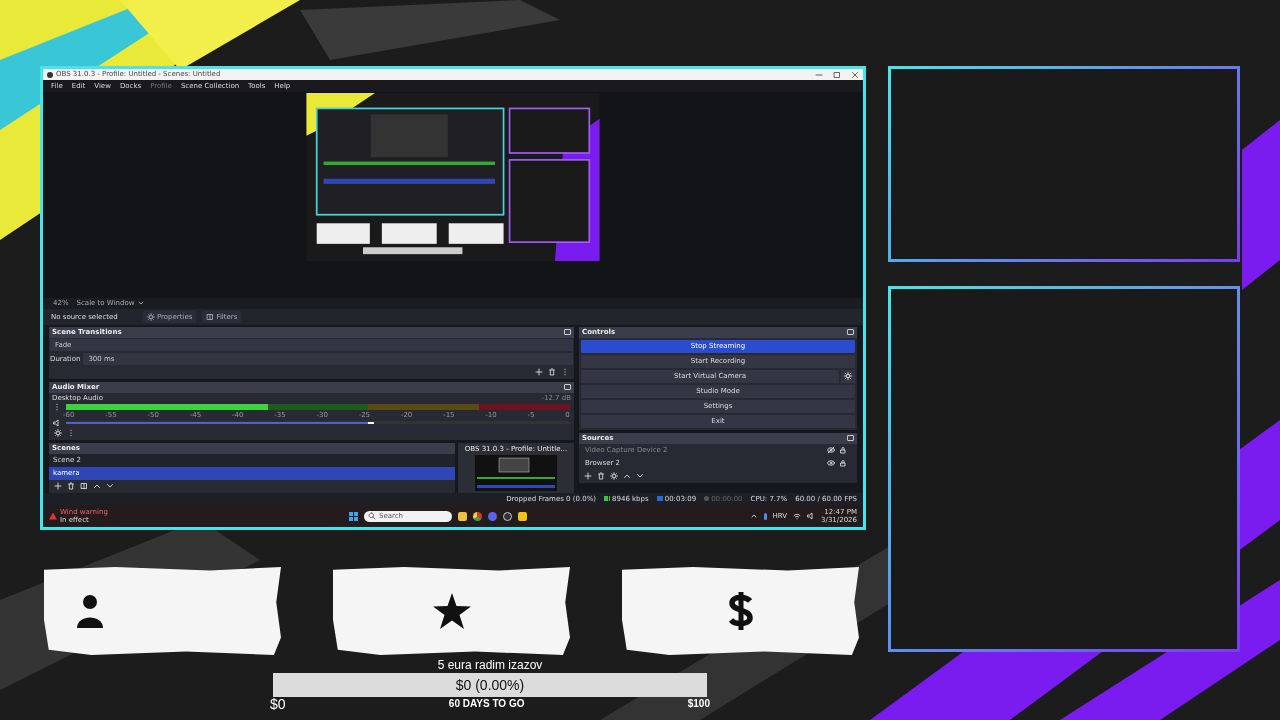 The height and width of the screenshot is (720, 1280). Describe the element at coordinates (797, 516) in the screenshot. I see `wifi-icon` at that location.